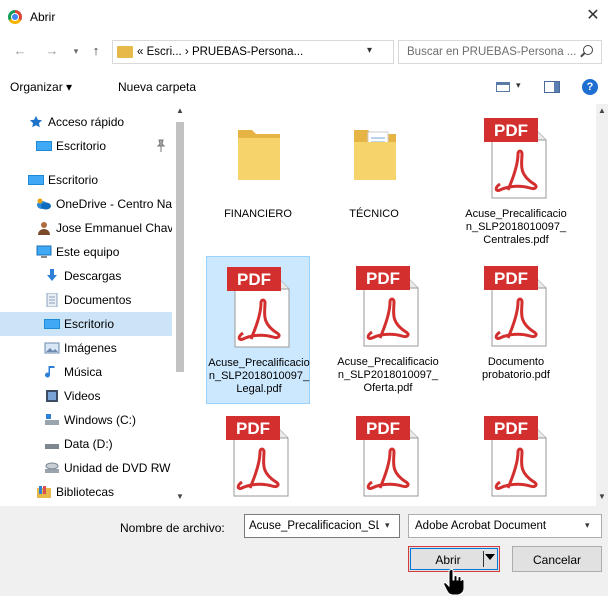 The width and height of the screenshot is (608, 596). What do you see at coordinates (100, 420) in the screenshot?
I see `sidebar-item-label: Windows (C:)` at bounding box center [100, 420].